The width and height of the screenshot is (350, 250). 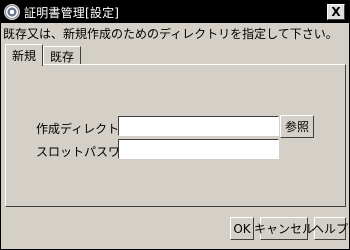 What do you see at coordinates (297, 126) in the screenshot?
I see `browse-button: 参照` at bounding box center [297, 126].